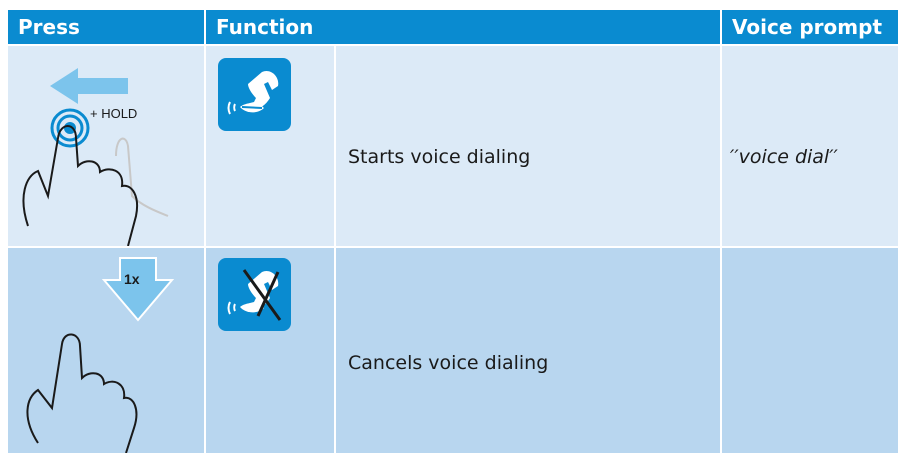 The image size is (906, 453). I want to click on tap-once-gesture-icon: 1x, so click(100, 355).